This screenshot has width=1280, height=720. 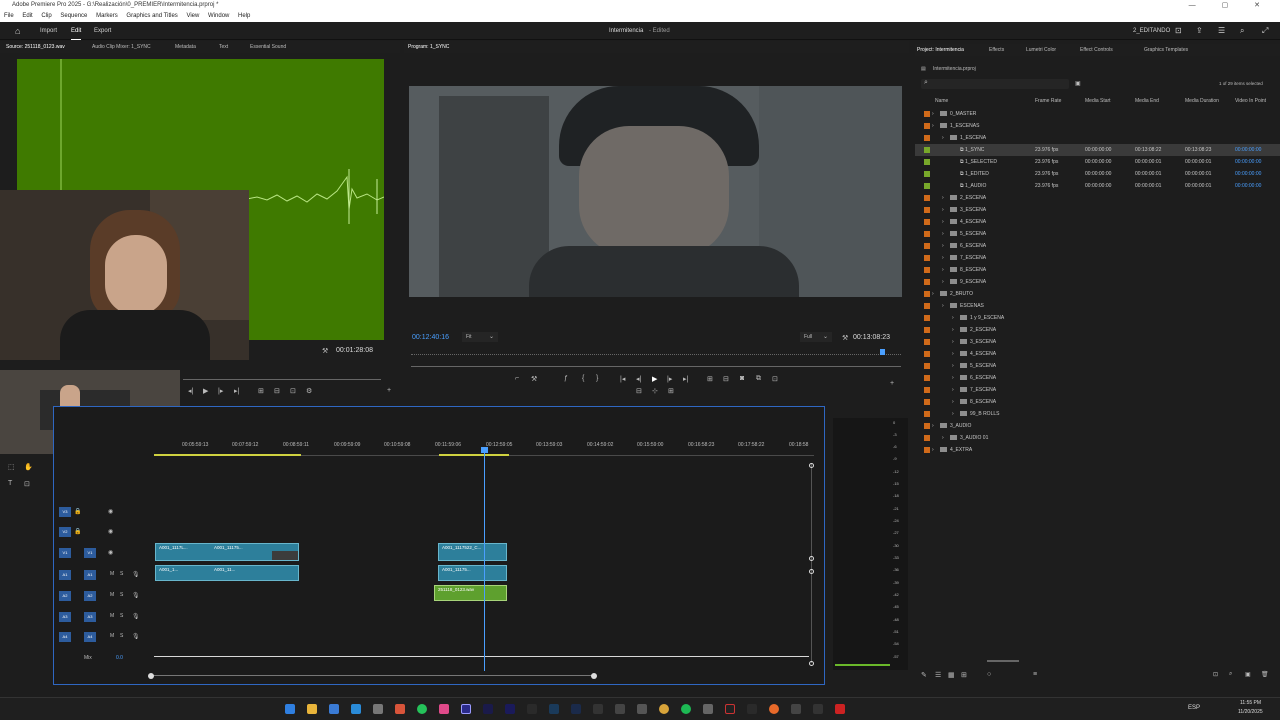 I want to click on timeline-zoom-bar, so click(x=373, y=675).